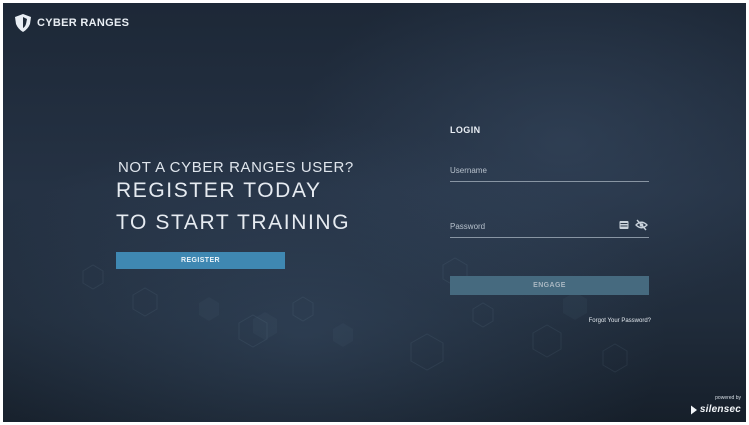 The width and height of the screenshot is (749, 425). I want to click on silensec-play-icon, so click(693, 409).